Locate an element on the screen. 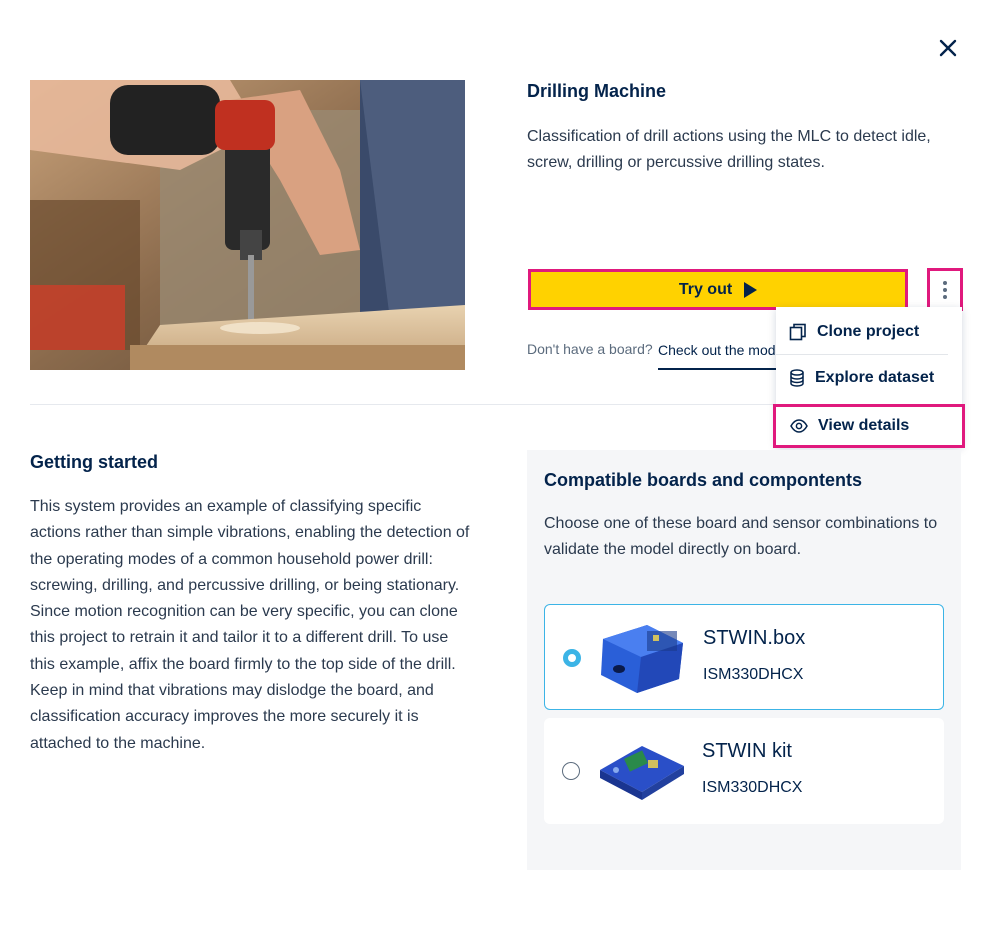 Image resolution: width=999 pixels, height=937 pixels. menu-item-label: Explore dataset is located at coordinates (875, 377).